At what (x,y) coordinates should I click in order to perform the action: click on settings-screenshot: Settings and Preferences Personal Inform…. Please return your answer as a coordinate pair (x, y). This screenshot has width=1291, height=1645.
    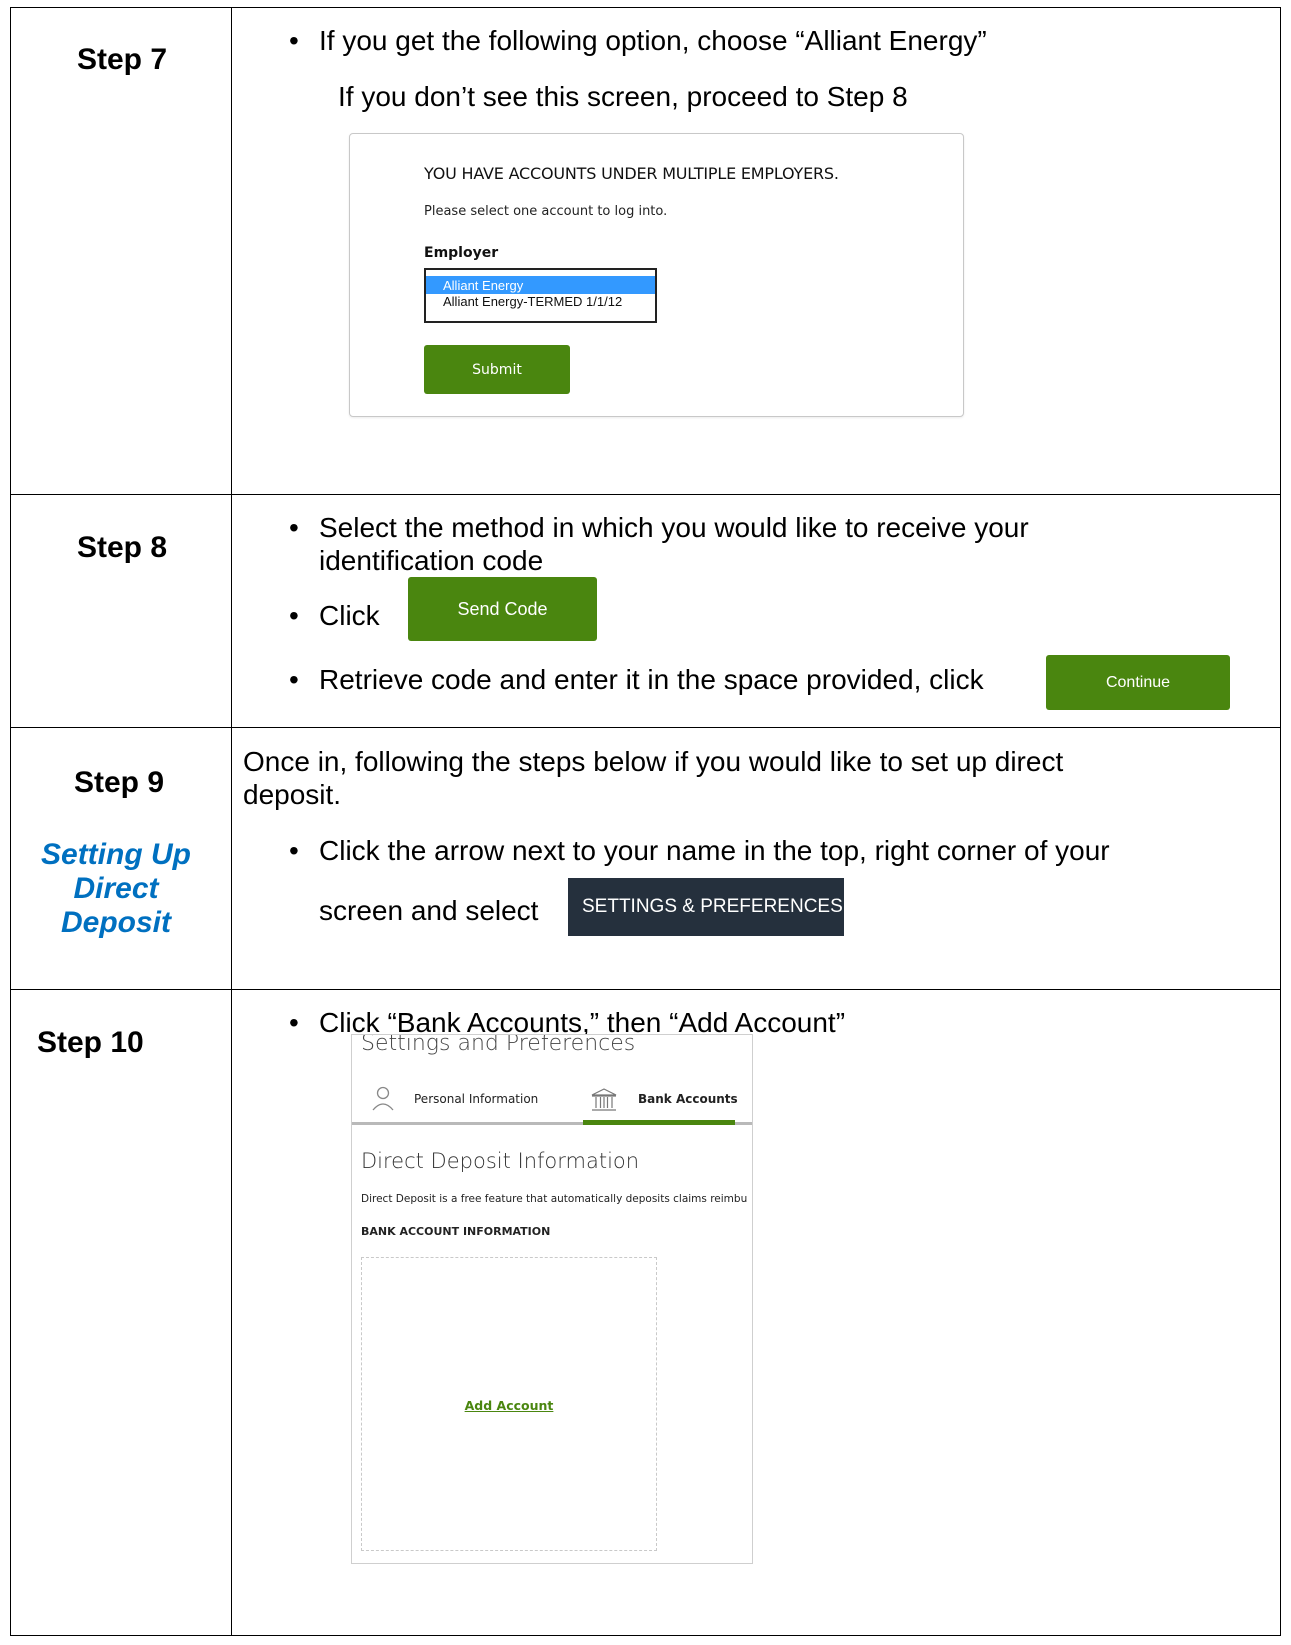
    Looking at the image, I should click on (552, 1299).